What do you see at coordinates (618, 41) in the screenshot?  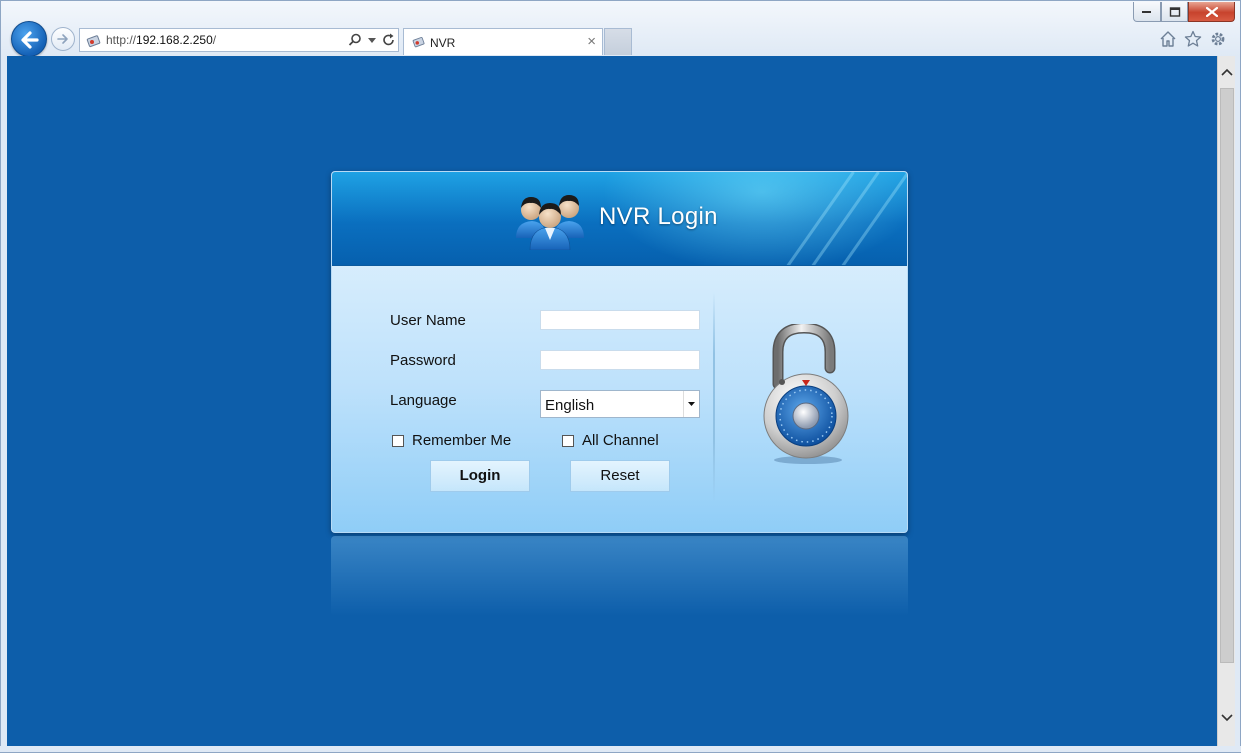 I see `new-tab-button` at bounding box center [618, 41].